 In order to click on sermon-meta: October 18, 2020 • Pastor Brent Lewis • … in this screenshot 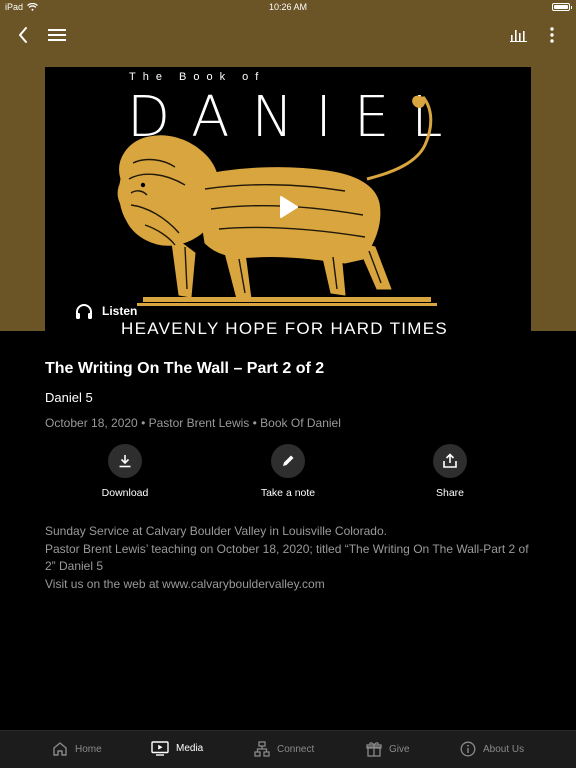, I will do `click(193, 423)`.